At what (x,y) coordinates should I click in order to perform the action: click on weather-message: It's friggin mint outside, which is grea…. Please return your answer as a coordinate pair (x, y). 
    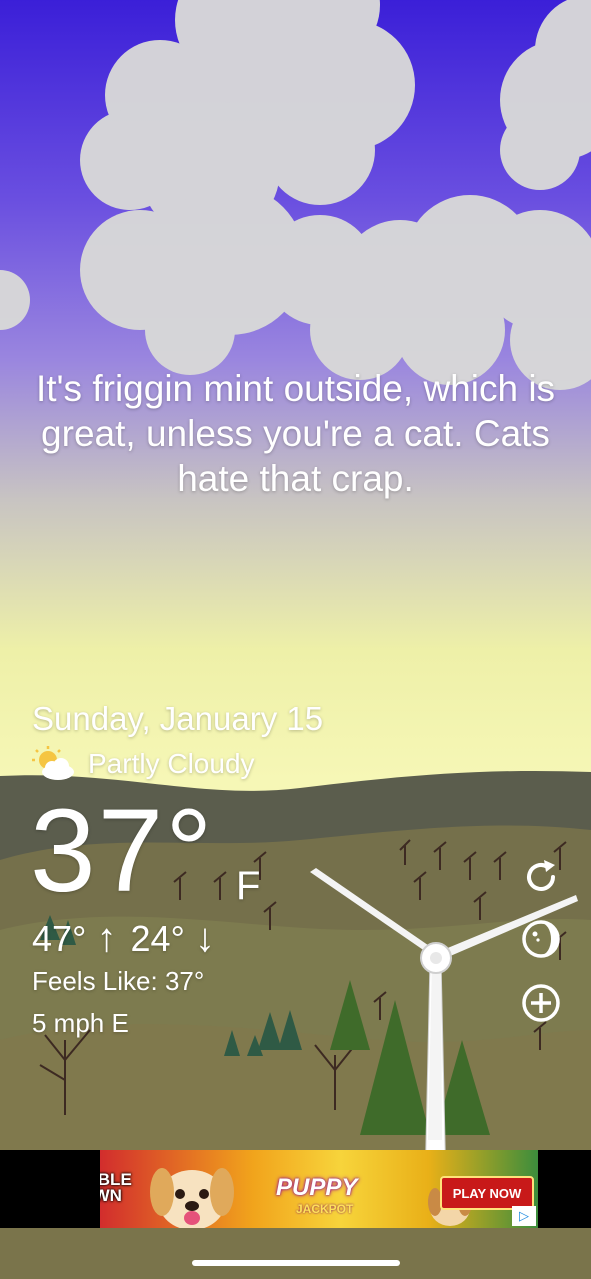
    Looking at the image, I should click on (295, 433).